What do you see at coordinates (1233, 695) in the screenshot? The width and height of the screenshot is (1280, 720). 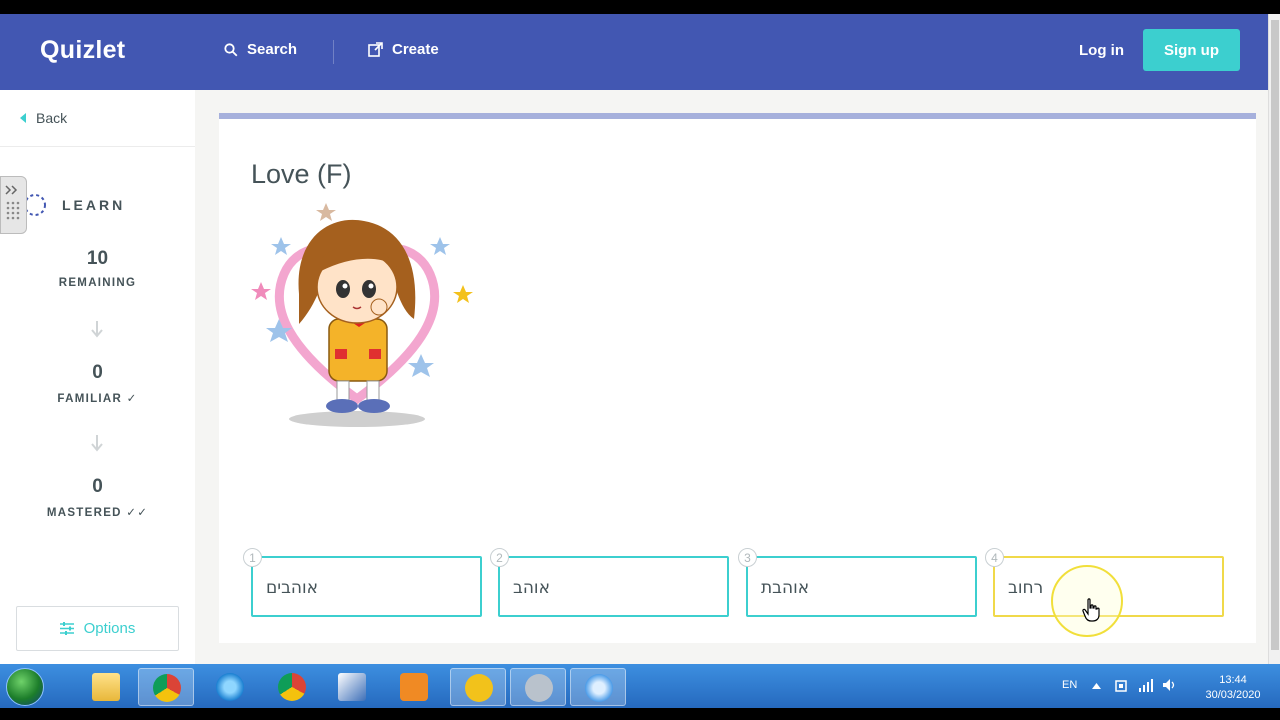 I see `clock-date: 30/03/2020` at bounding box center [1233, 695].